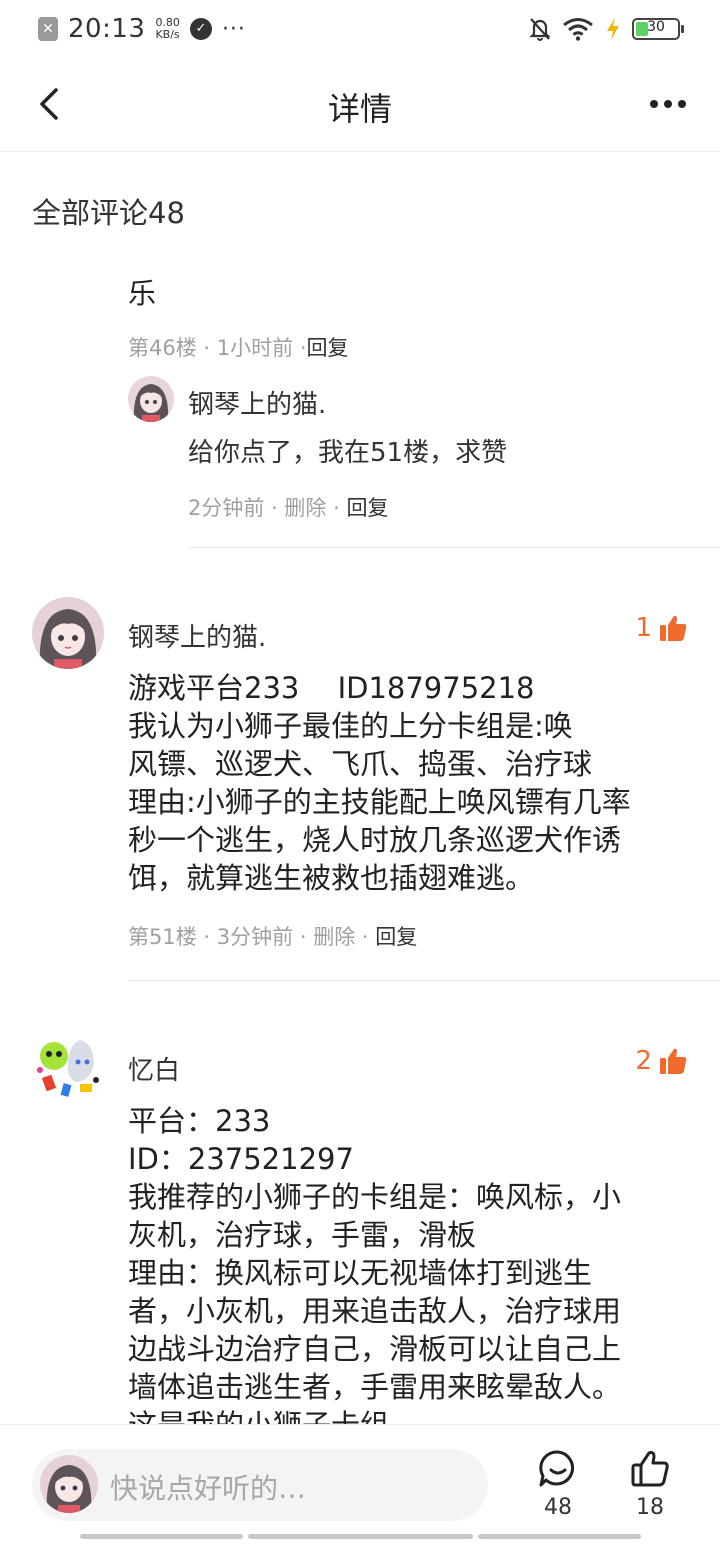 This screenshot has height=1544, width=720. Describe the element at coordinates (643, 628) in the screenshot. I see `like-count: 1` at that location.